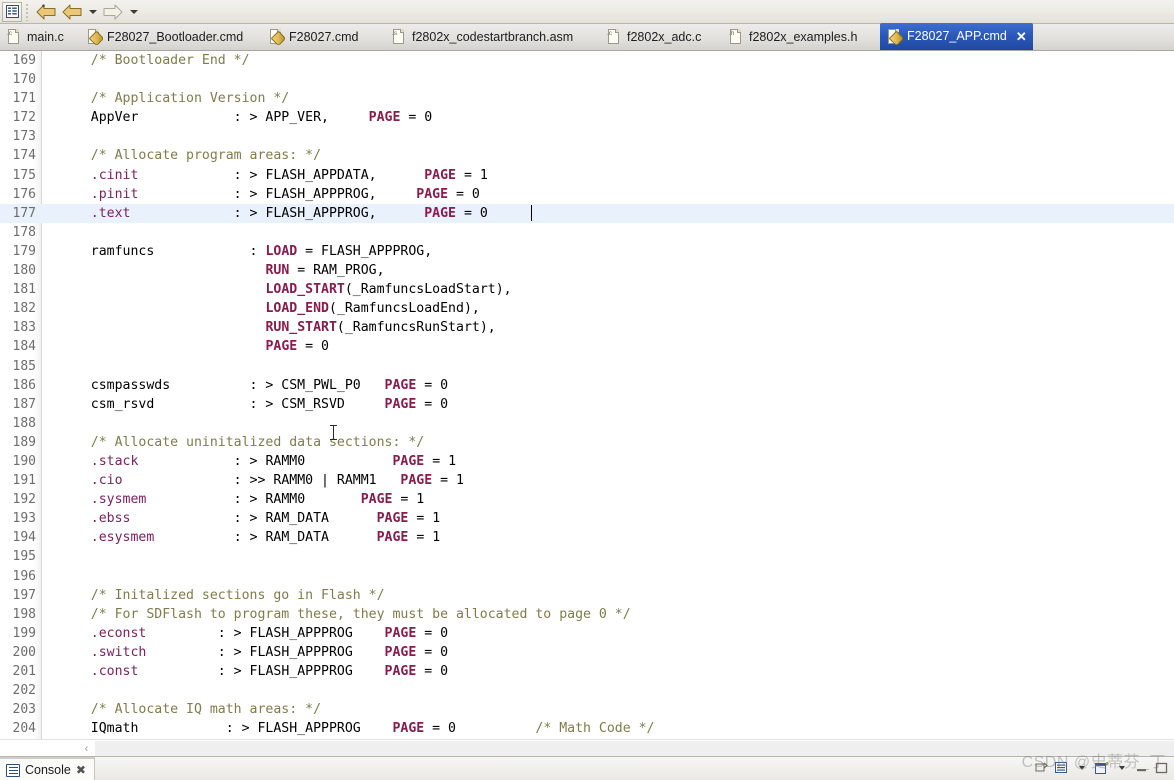 This screenshot has width=1174, height=780. I want to click on code-token: : > FLASH_APPPROG,, so click(277, 213).